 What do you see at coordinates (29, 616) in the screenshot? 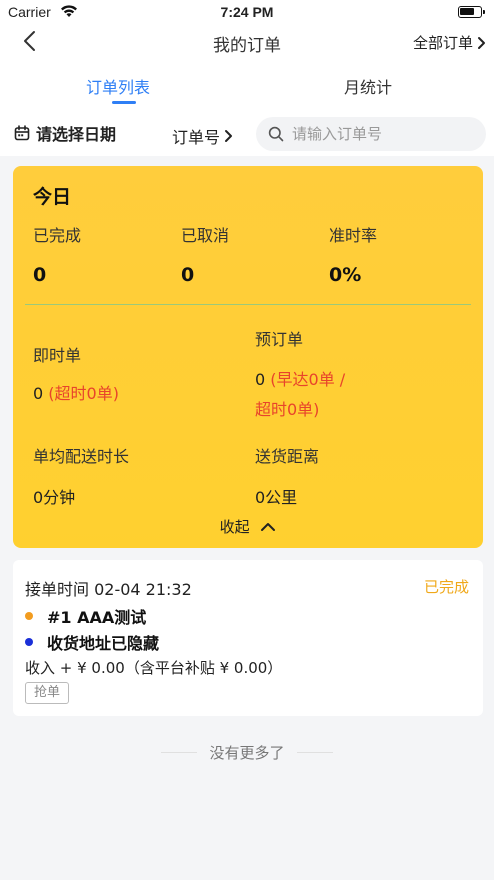
I see `store-dot-icon` at bounding box center [29, 616].